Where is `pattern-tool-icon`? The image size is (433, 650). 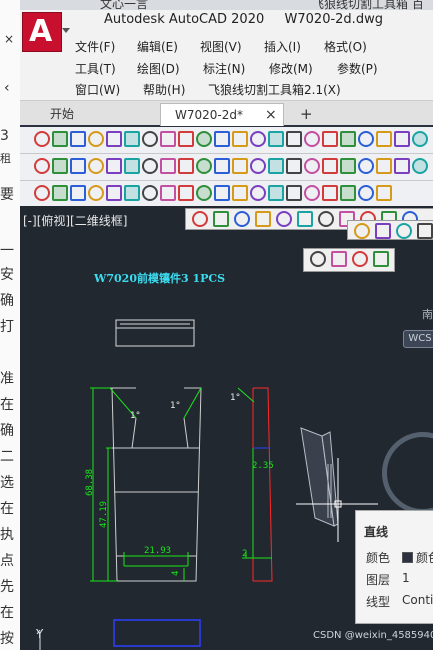
pattern-tool-icon is located at coordinates (402, 166).